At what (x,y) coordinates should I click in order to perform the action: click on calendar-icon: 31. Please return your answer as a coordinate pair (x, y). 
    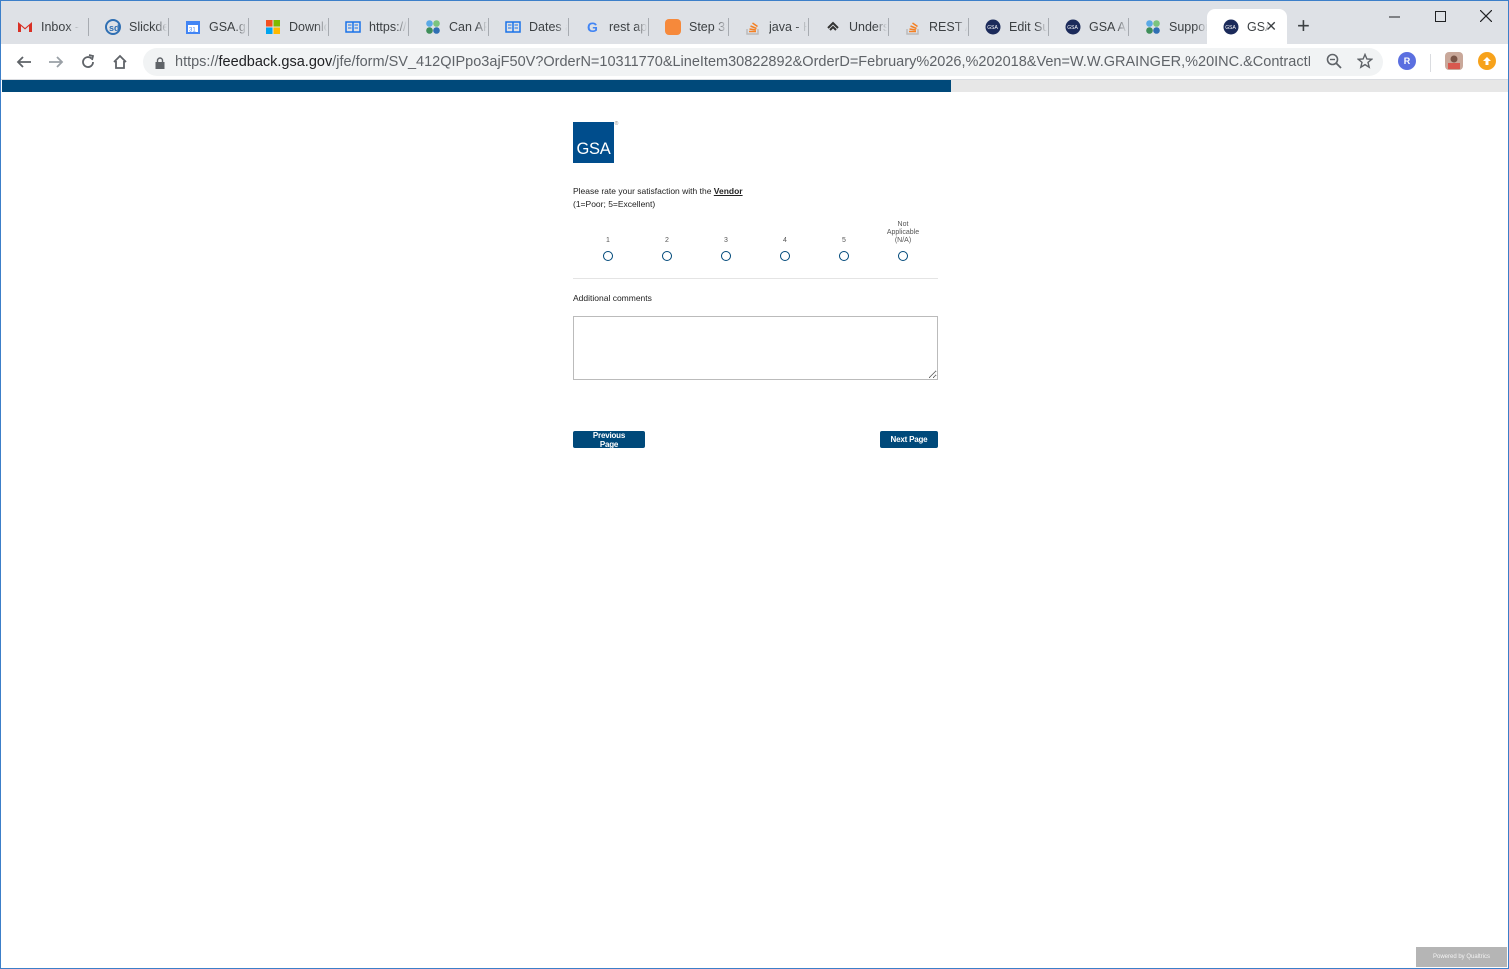
    Looking at the image, I should click on (193, 27).